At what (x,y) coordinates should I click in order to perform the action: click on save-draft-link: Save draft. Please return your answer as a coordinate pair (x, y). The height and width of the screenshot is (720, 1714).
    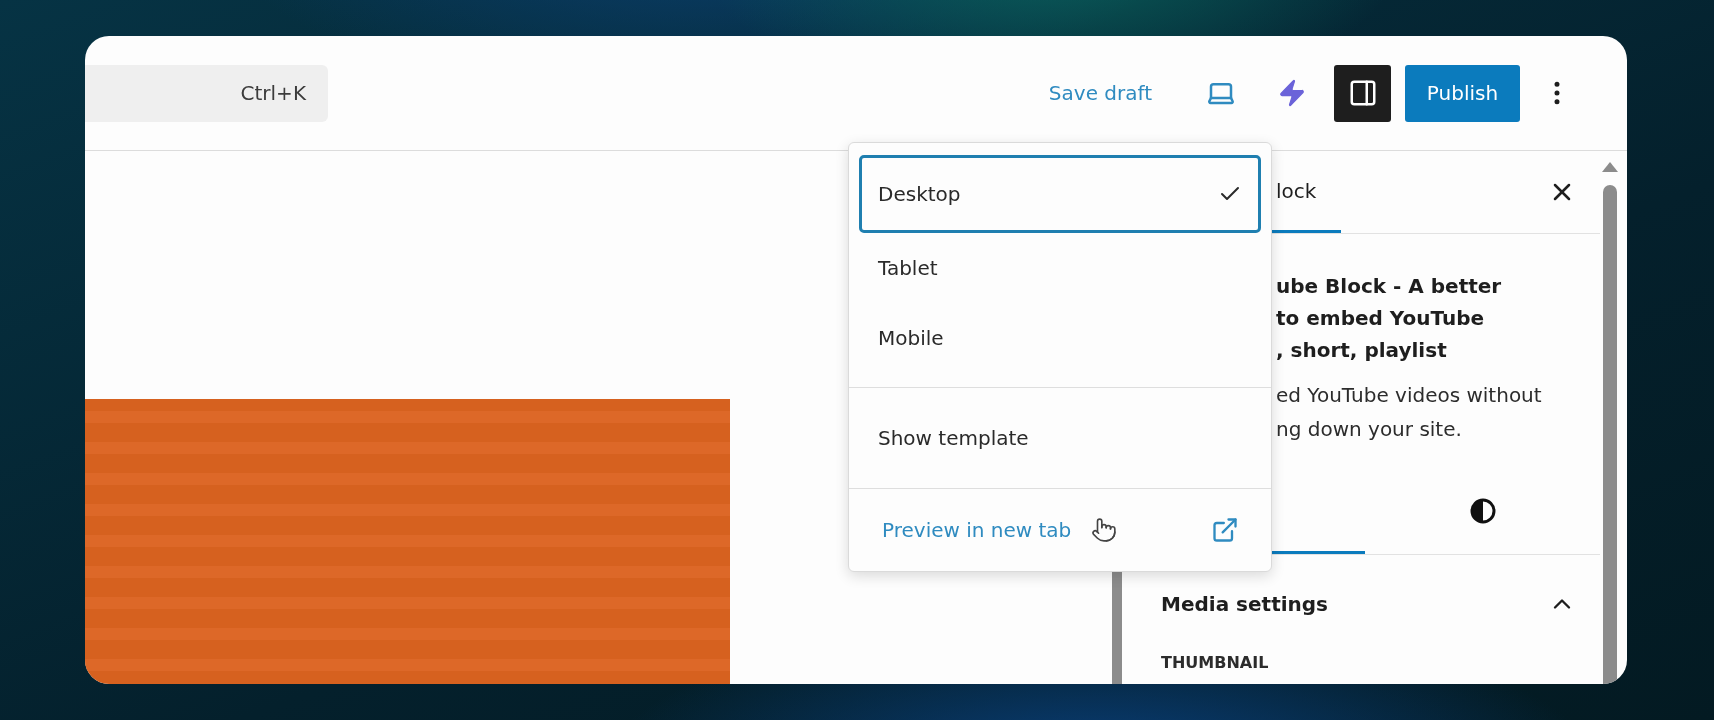
    Looking at the image, I should click on (1100, 93).